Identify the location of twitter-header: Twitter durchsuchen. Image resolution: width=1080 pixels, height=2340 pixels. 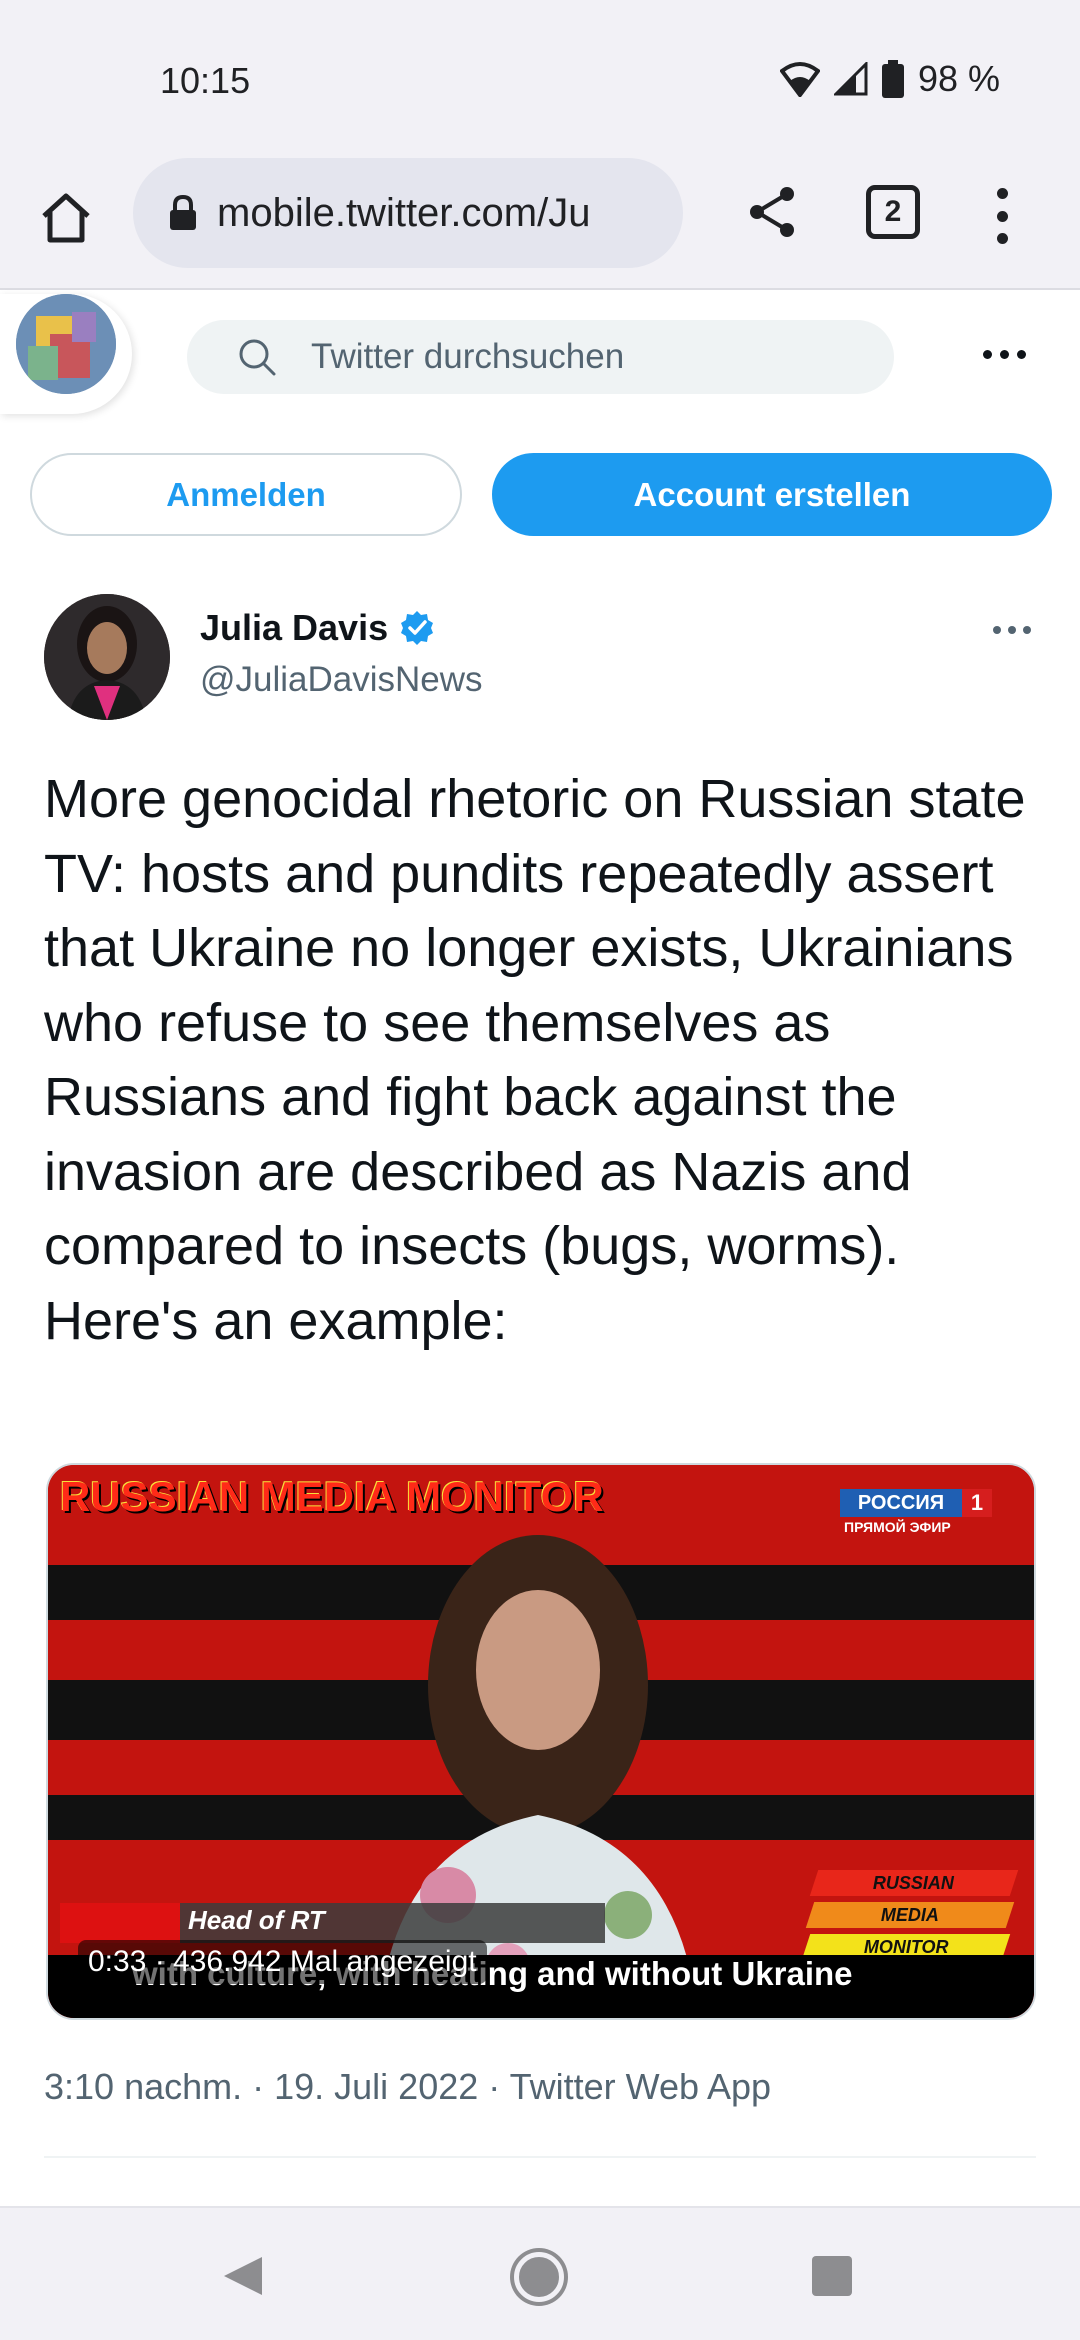
(540, 357).